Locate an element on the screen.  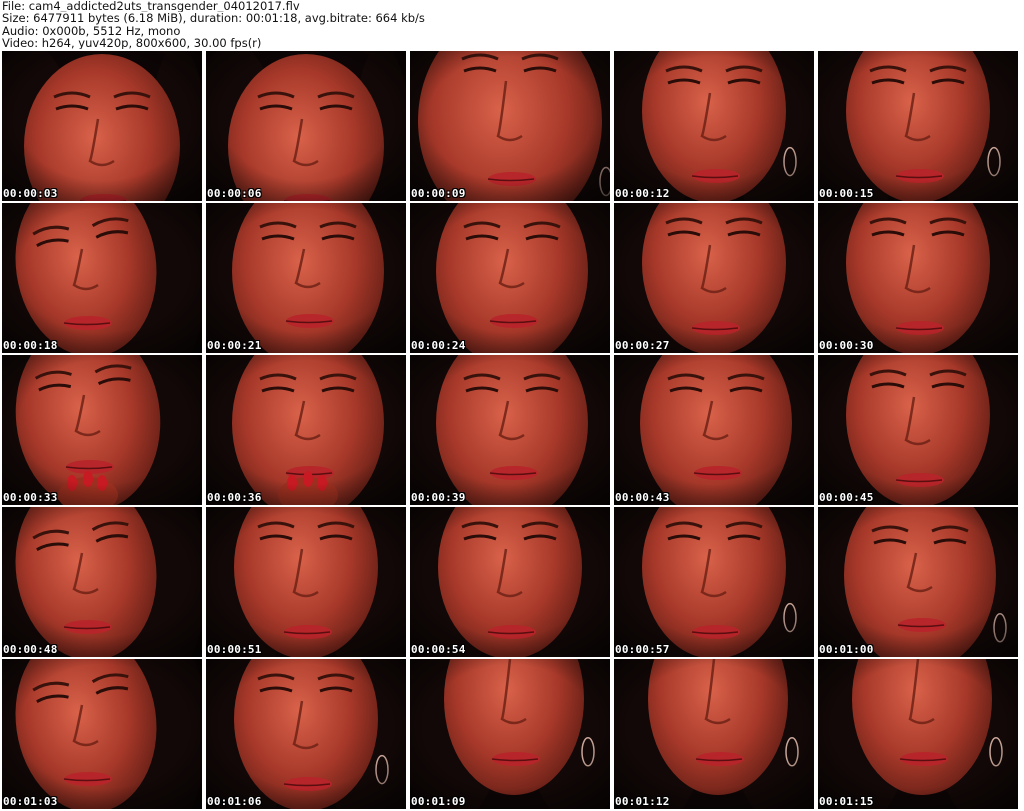
video-frame-thumbnail: 00:00:39 is located at coordinates (510, 430).